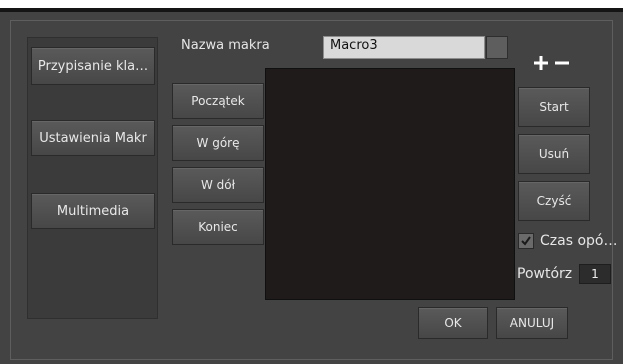 The image size is (623, 364). I want to click on check-icon, so click(526, 241).